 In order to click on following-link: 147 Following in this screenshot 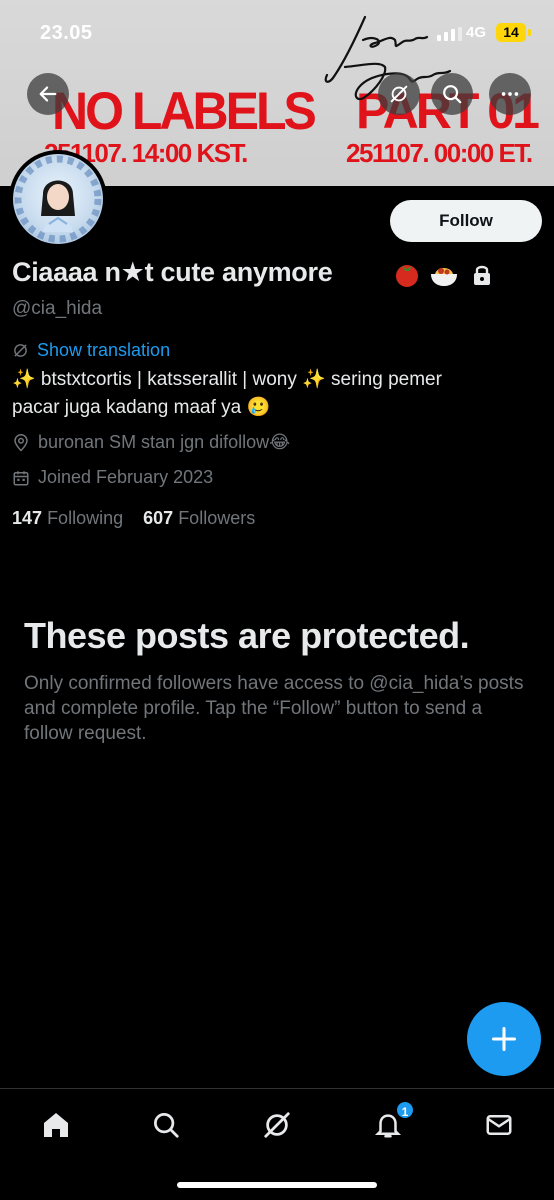, I will do `click(67, 518)`.